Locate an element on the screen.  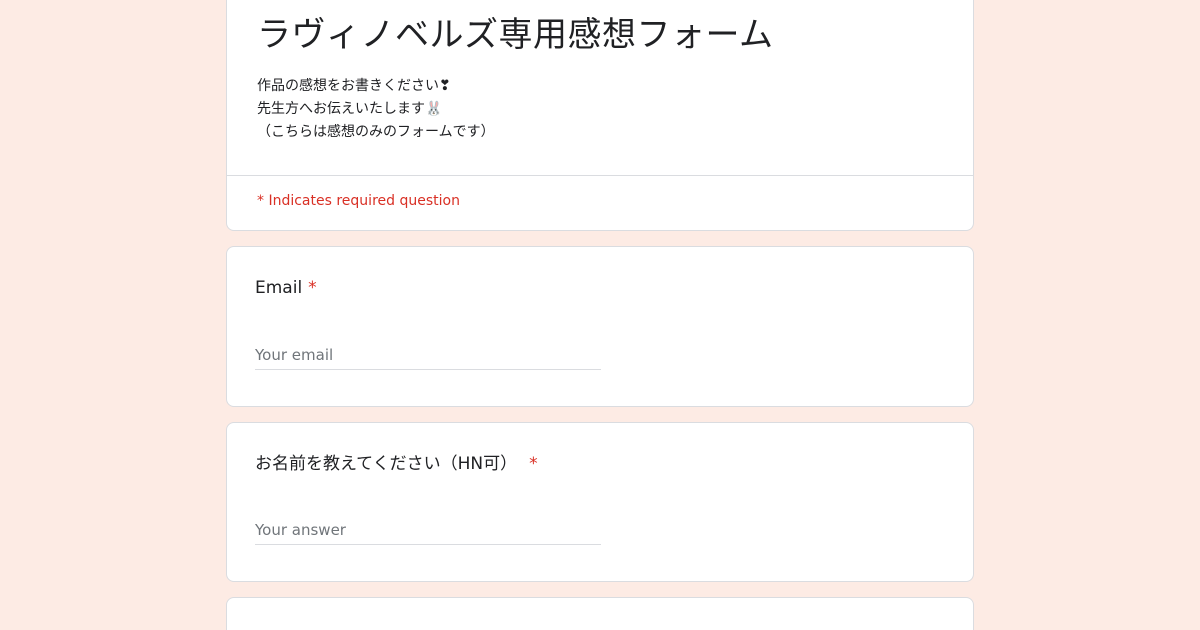
email-placeholder: Your email is located at coordinates (294, 355).